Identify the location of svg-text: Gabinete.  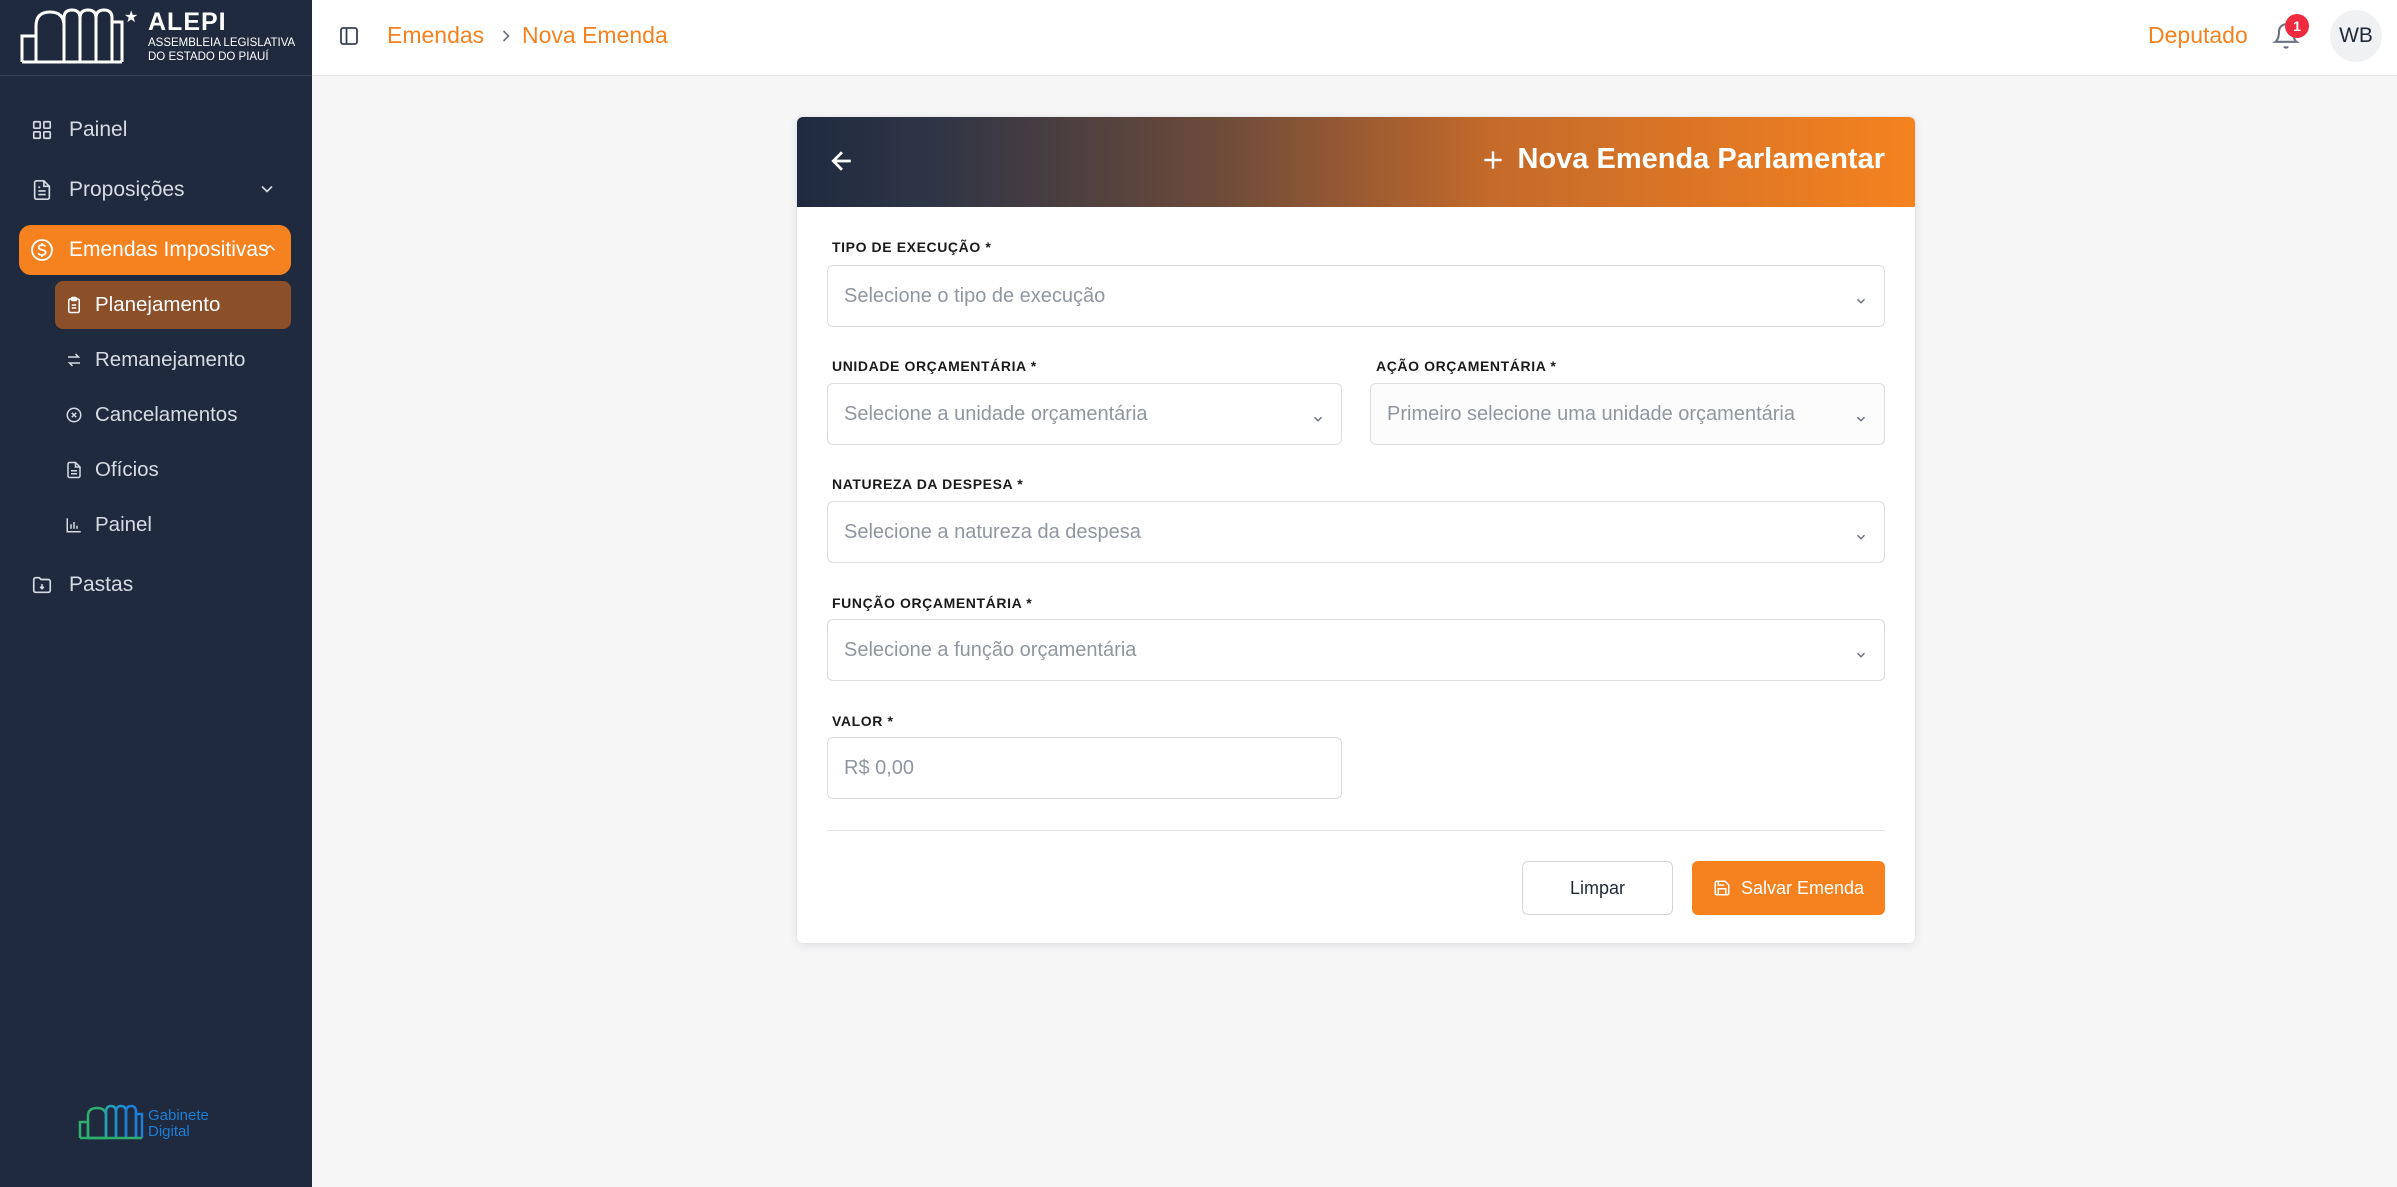
(178, 1115).